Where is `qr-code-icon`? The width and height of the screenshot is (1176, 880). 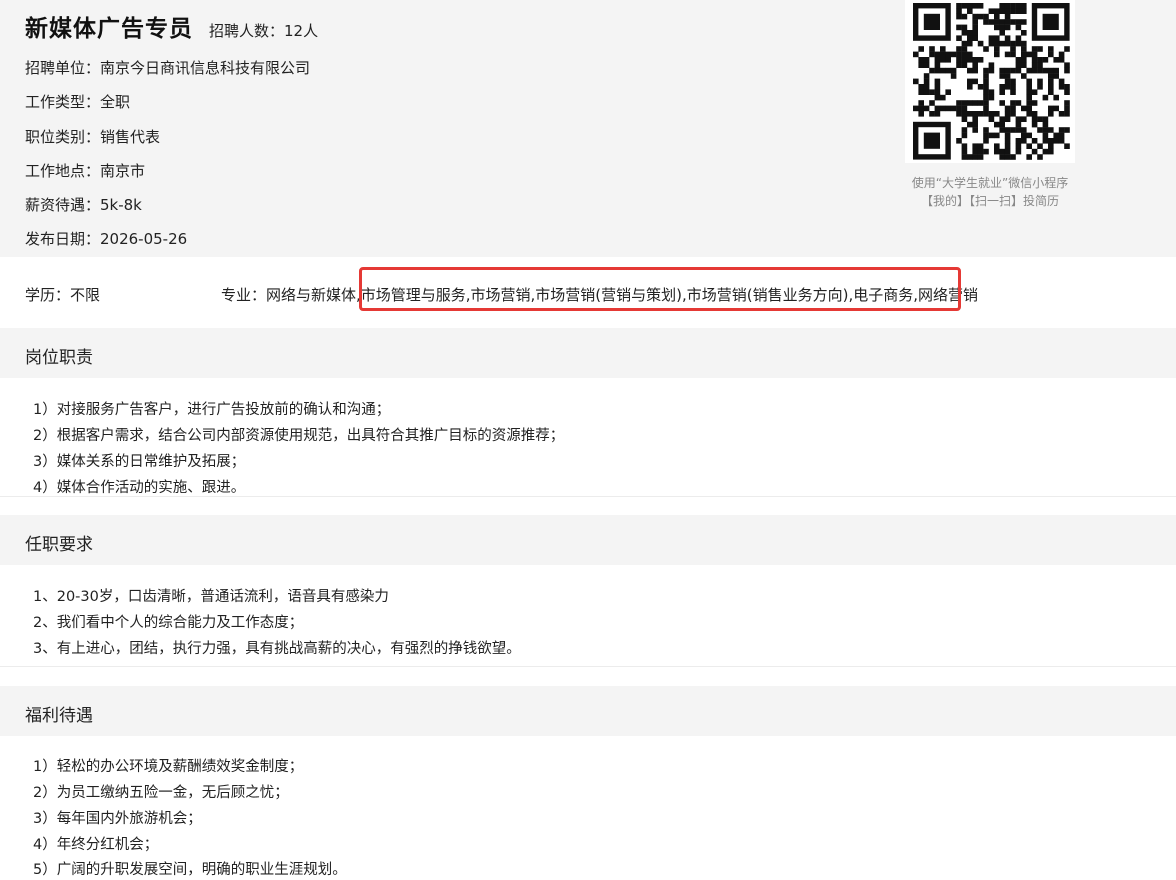 qr-code-icon is located at coordinates (990, 81).